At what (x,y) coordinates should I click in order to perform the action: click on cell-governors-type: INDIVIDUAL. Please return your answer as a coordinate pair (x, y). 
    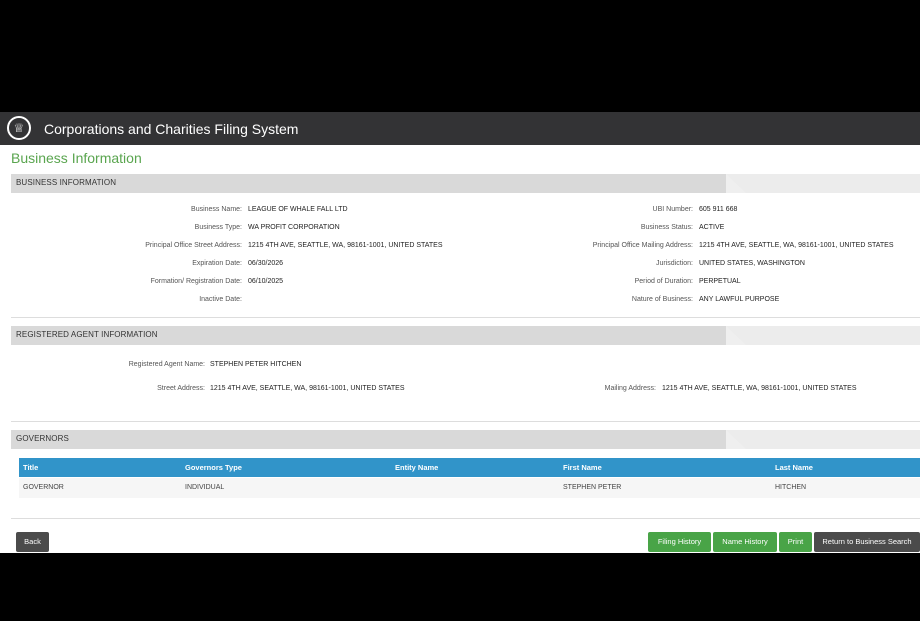
    Looking at the image, I should click on (205, 487).